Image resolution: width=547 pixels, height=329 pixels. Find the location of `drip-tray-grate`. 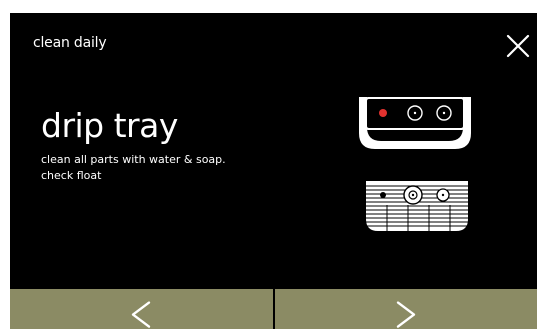

drip-tray-grate is located at coordinates (417, 206).